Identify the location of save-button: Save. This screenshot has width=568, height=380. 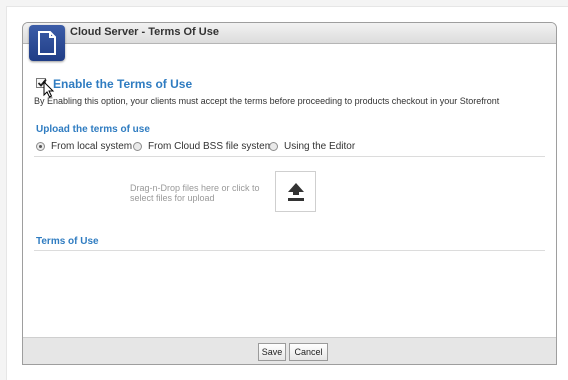
(272, 352).